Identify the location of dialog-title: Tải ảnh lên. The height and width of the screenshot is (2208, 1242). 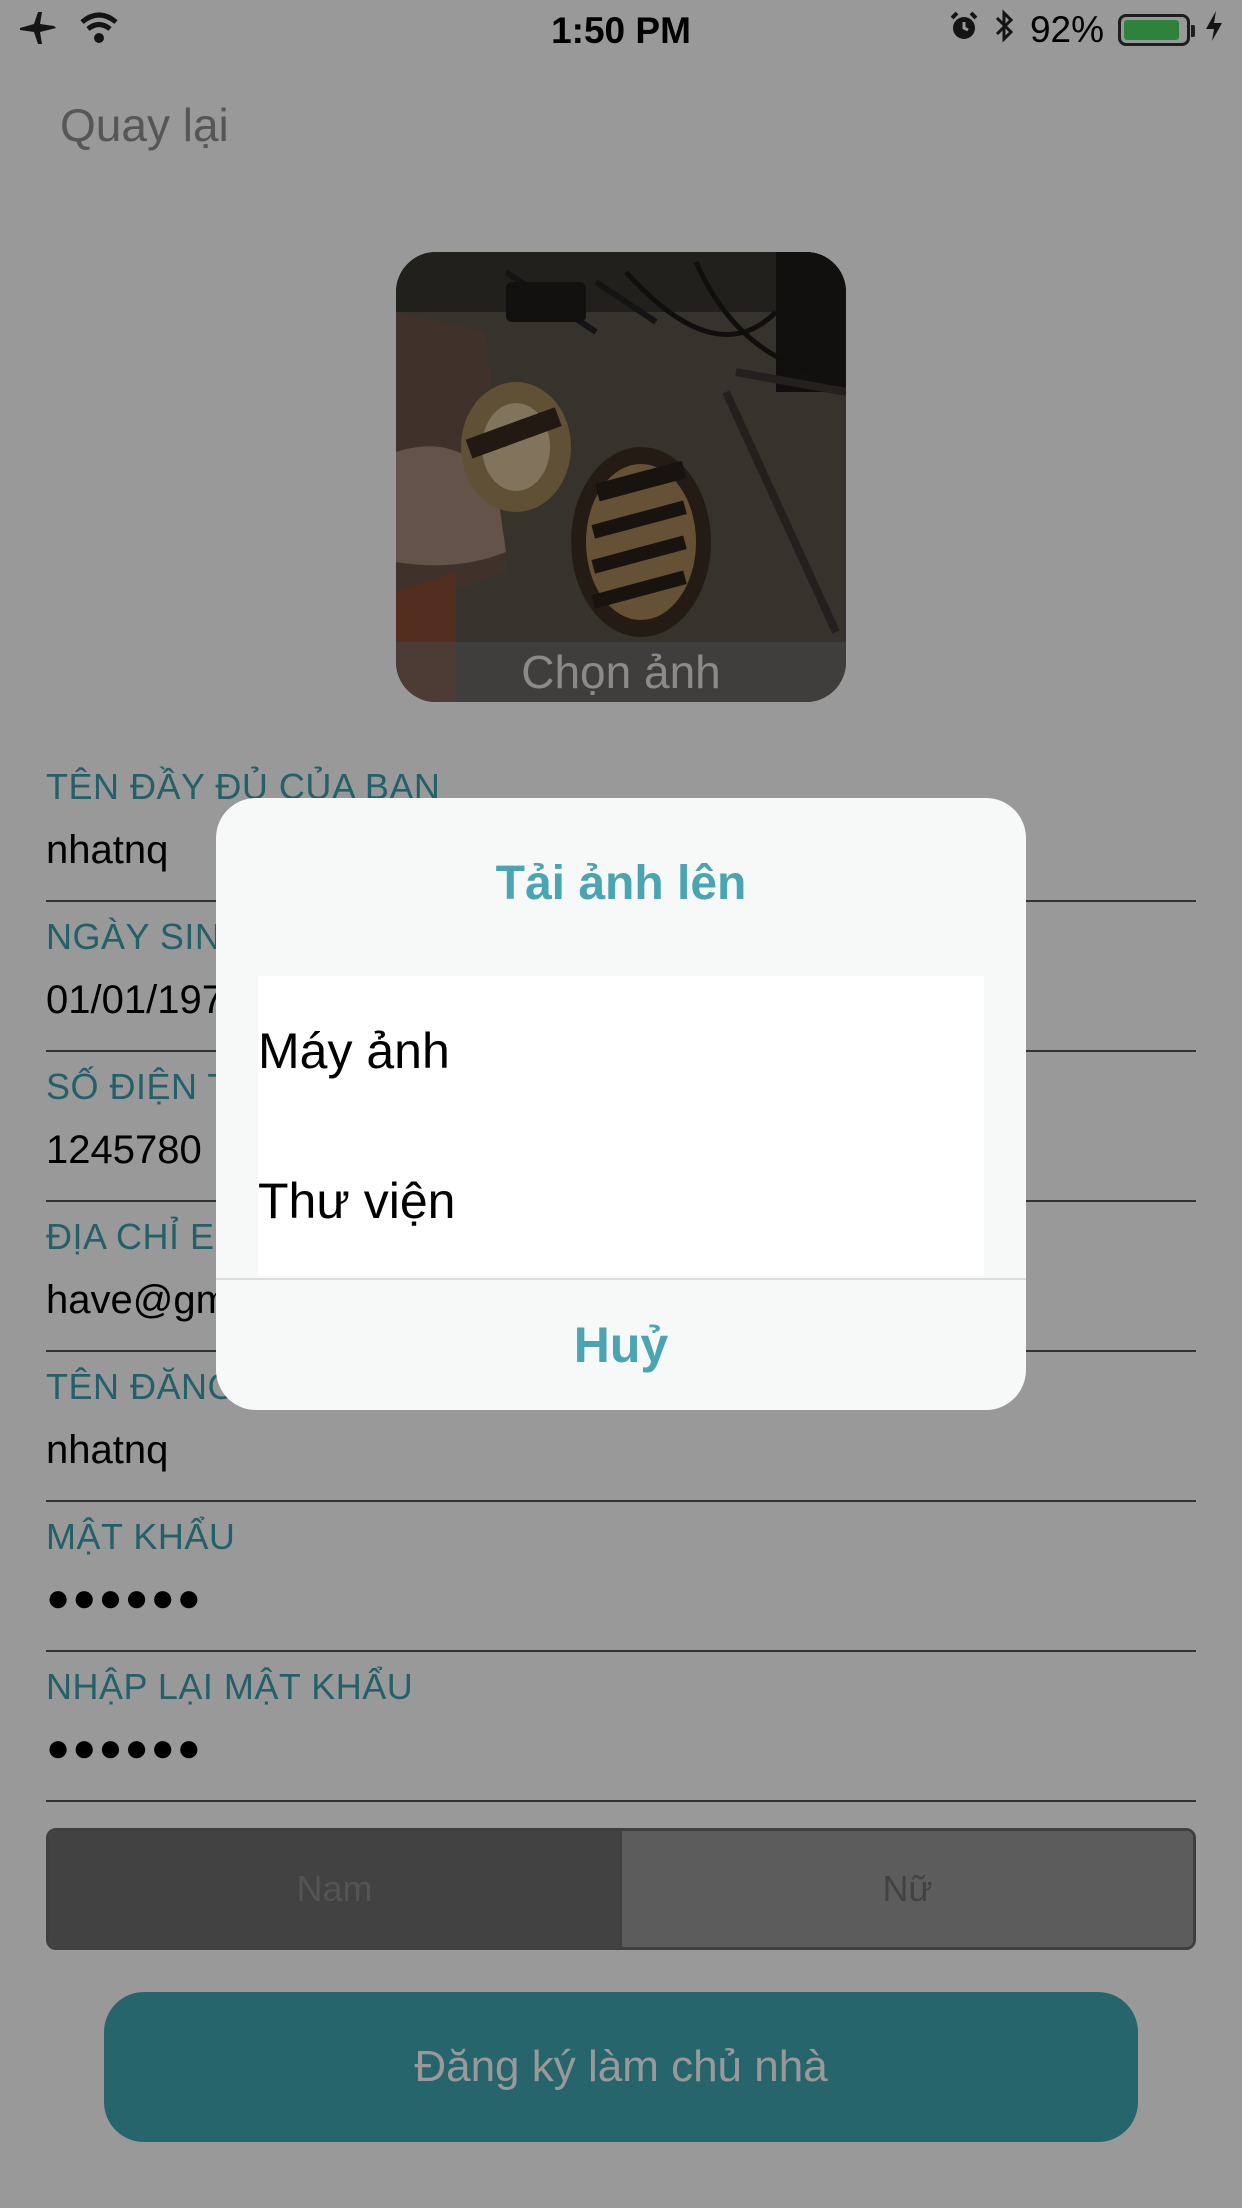
(621, 883).